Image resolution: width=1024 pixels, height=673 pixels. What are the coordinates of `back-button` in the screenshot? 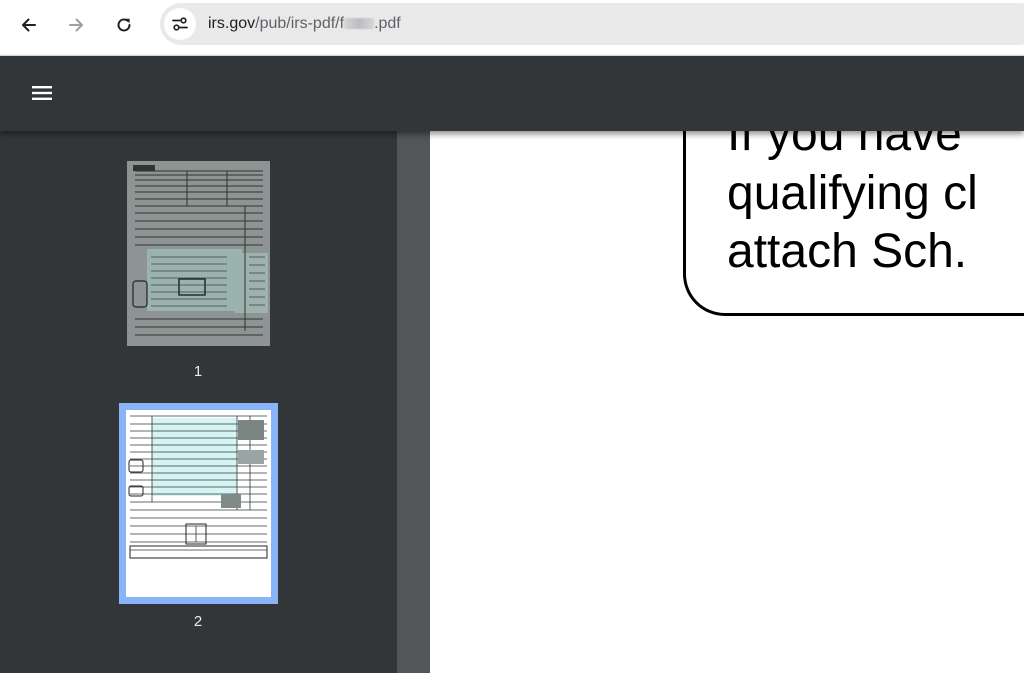 It's located at (29, 25).